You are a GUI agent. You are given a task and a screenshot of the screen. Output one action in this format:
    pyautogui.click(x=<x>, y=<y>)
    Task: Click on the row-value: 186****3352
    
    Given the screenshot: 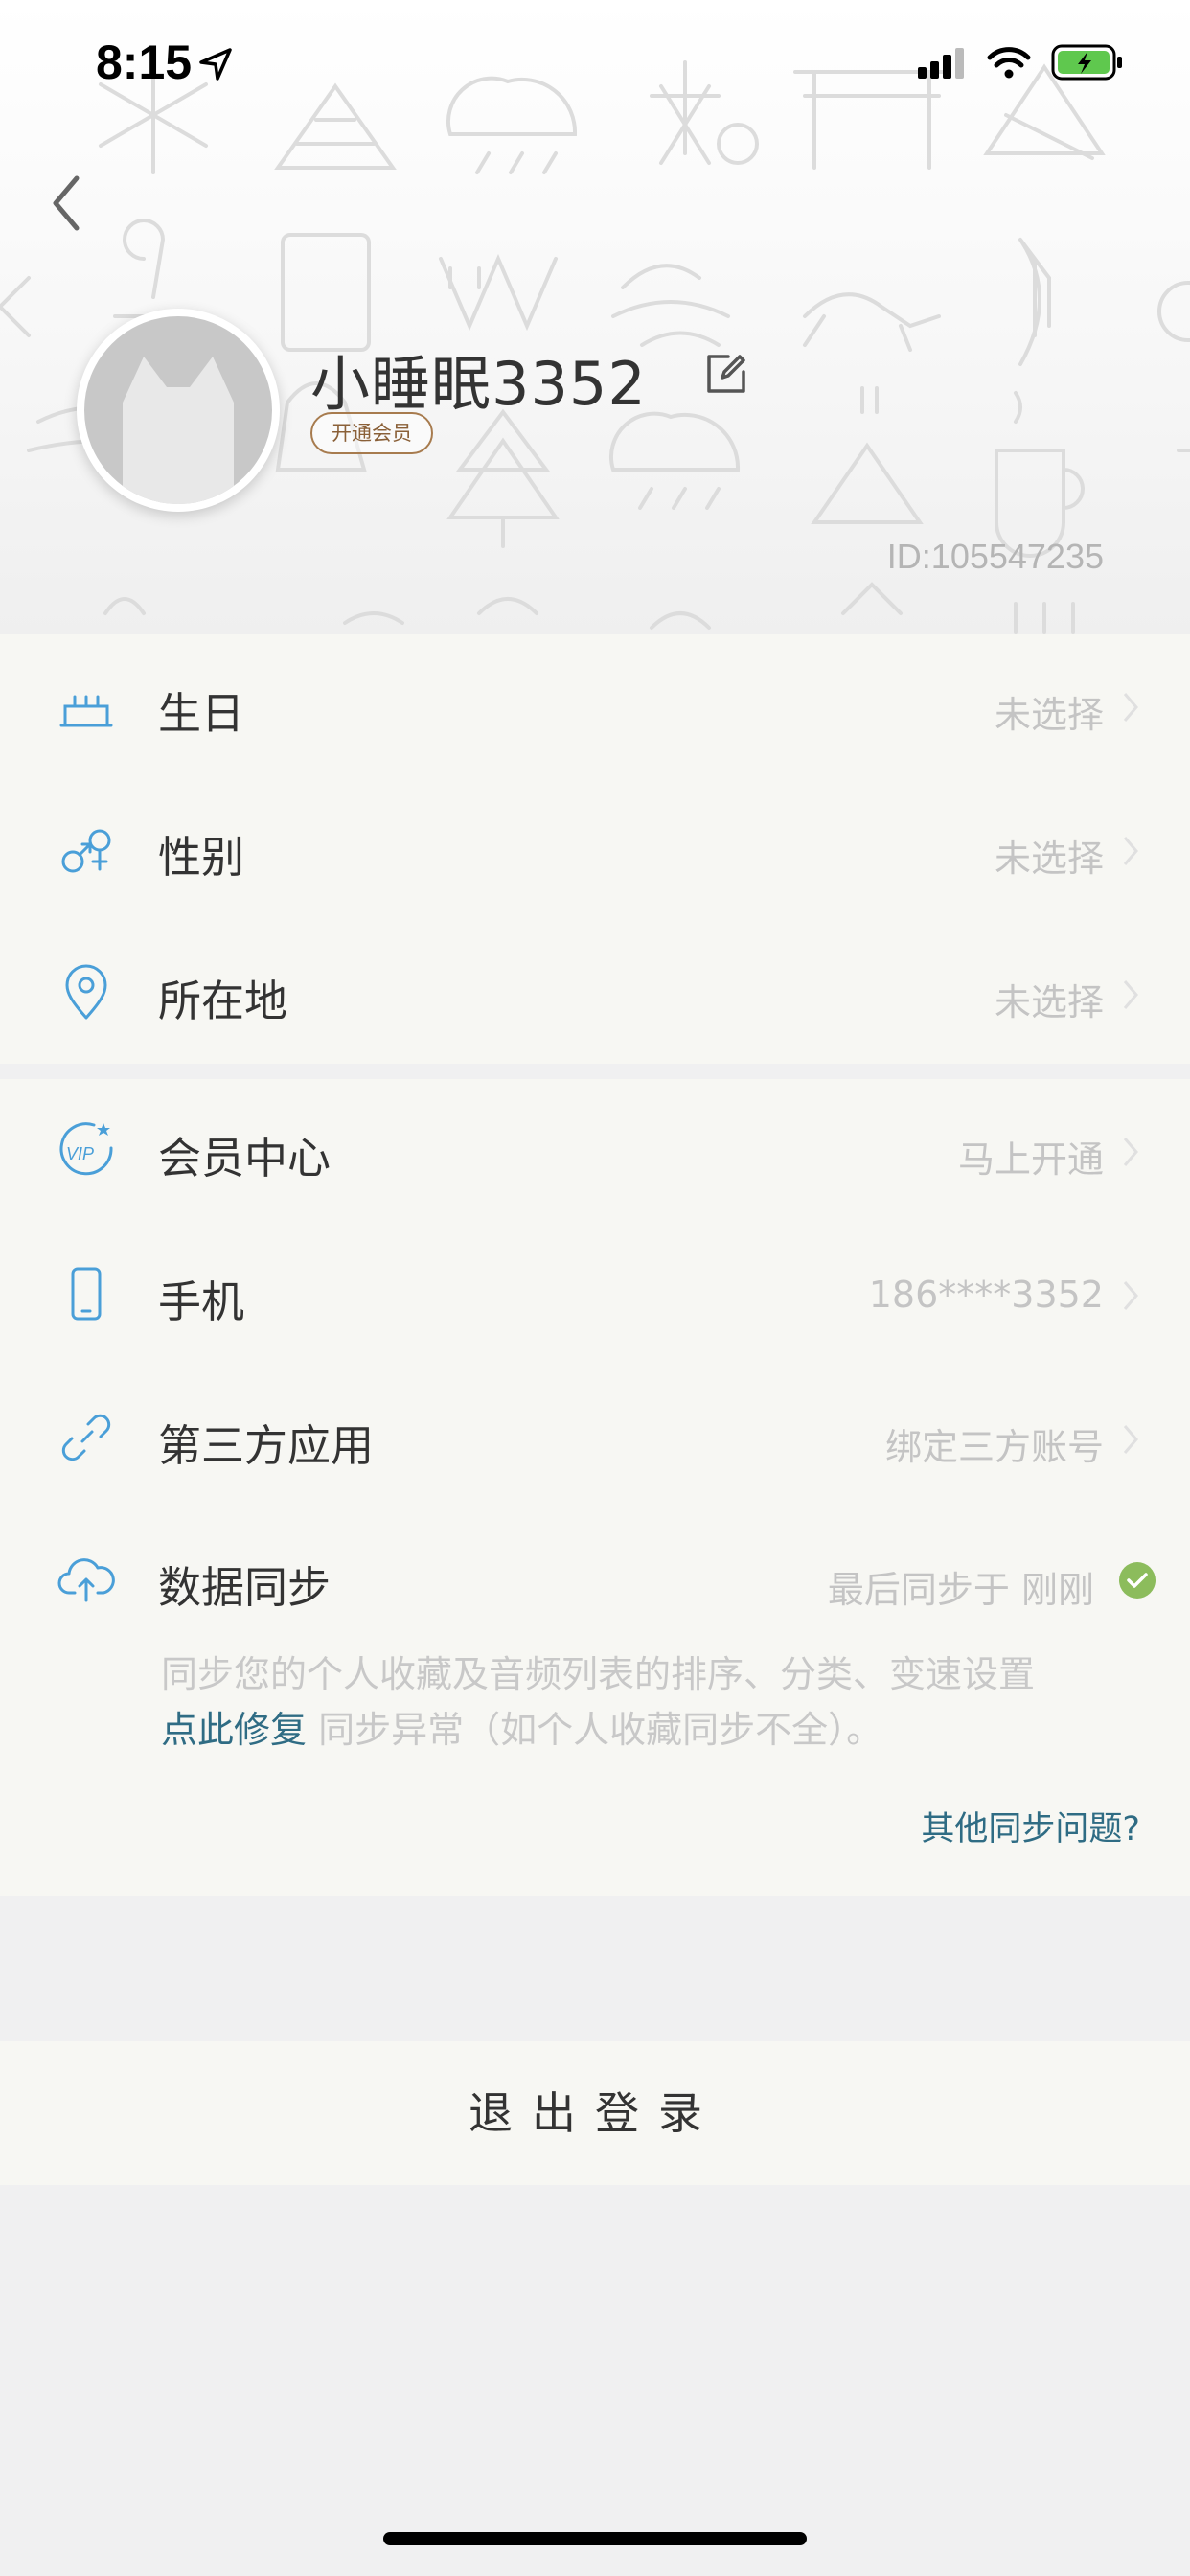 What is the action you would take?
    pyautogui.click(x=986, y=1295)
    